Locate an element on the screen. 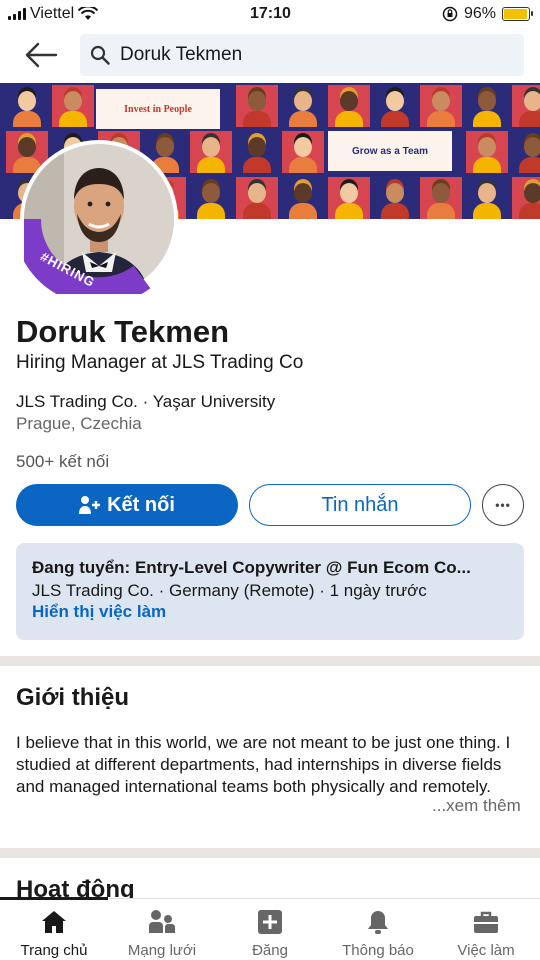  battery-icon is located at coordinates (517, 14).